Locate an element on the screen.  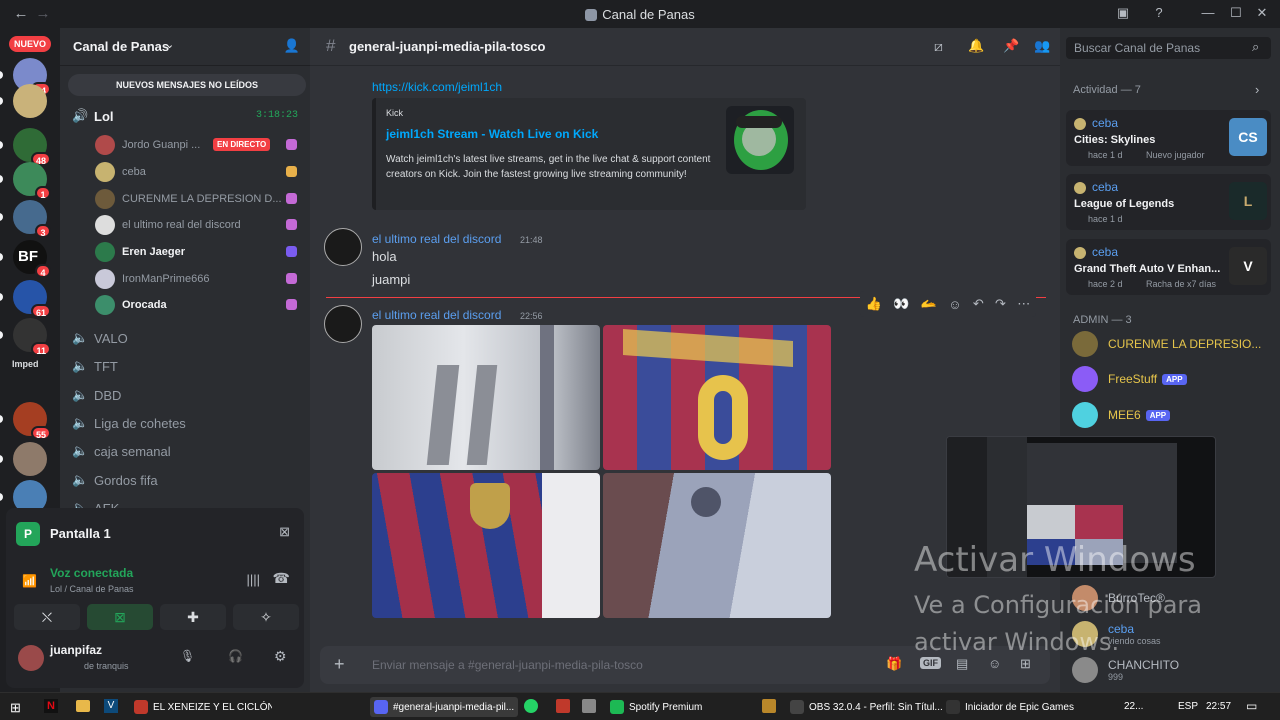
user-status: de tranquis is located at coordinates (106, 666).